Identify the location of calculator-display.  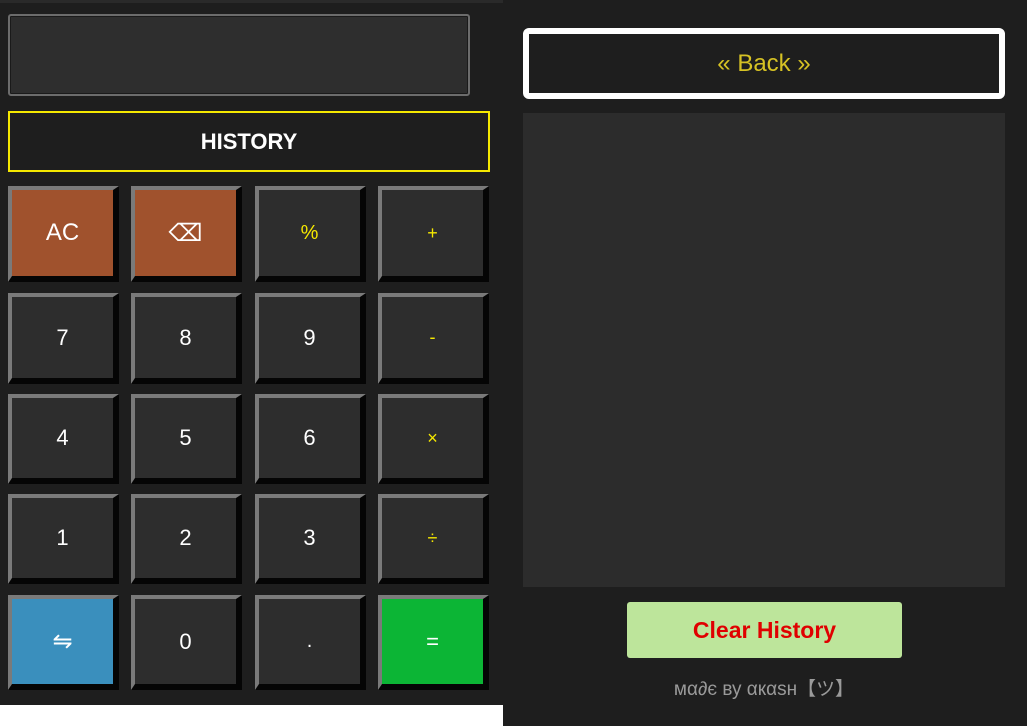
(239, 55).